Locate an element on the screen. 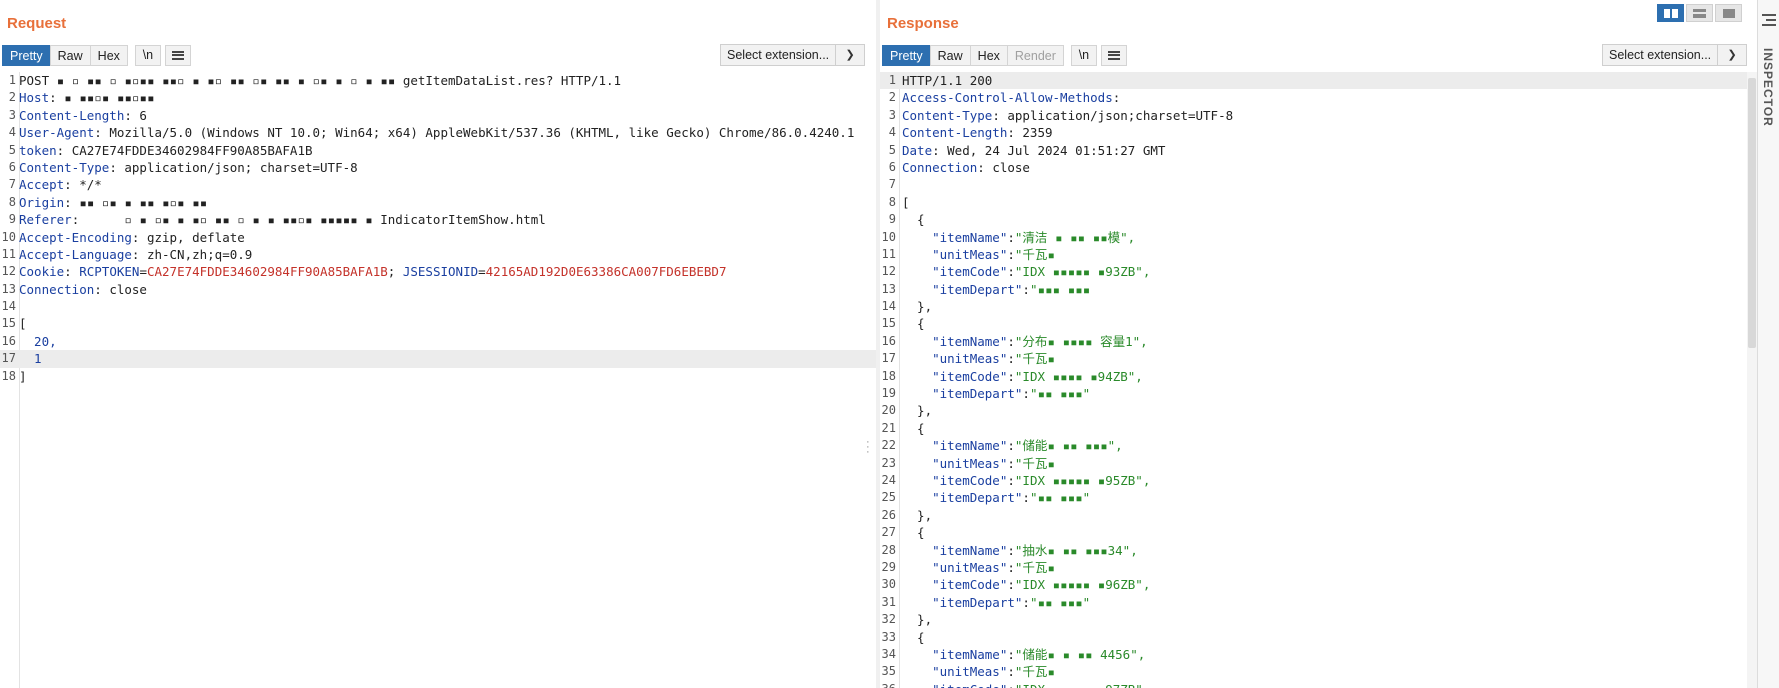  response-title: Response is located at coordinates (923, 23).